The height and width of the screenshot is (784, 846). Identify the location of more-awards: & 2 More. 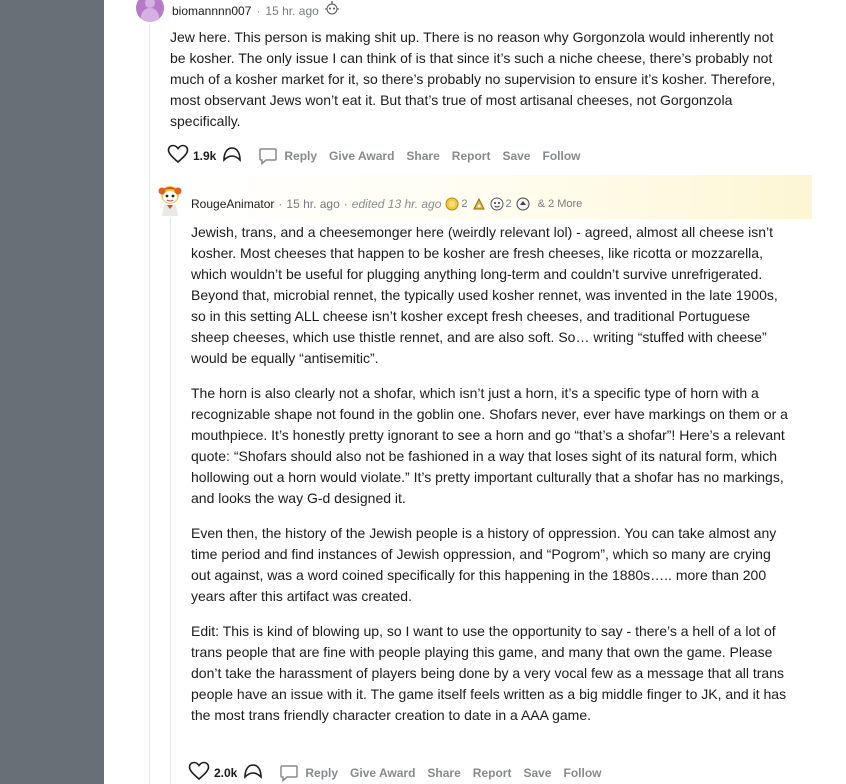
(560, 204).